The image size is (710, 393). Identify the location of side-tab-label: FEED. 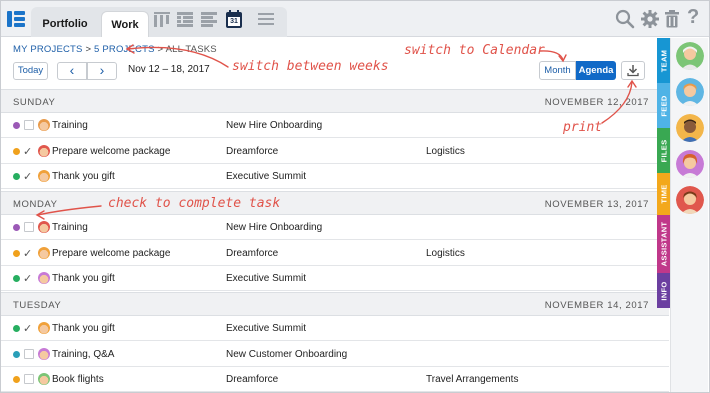
(663, 105).